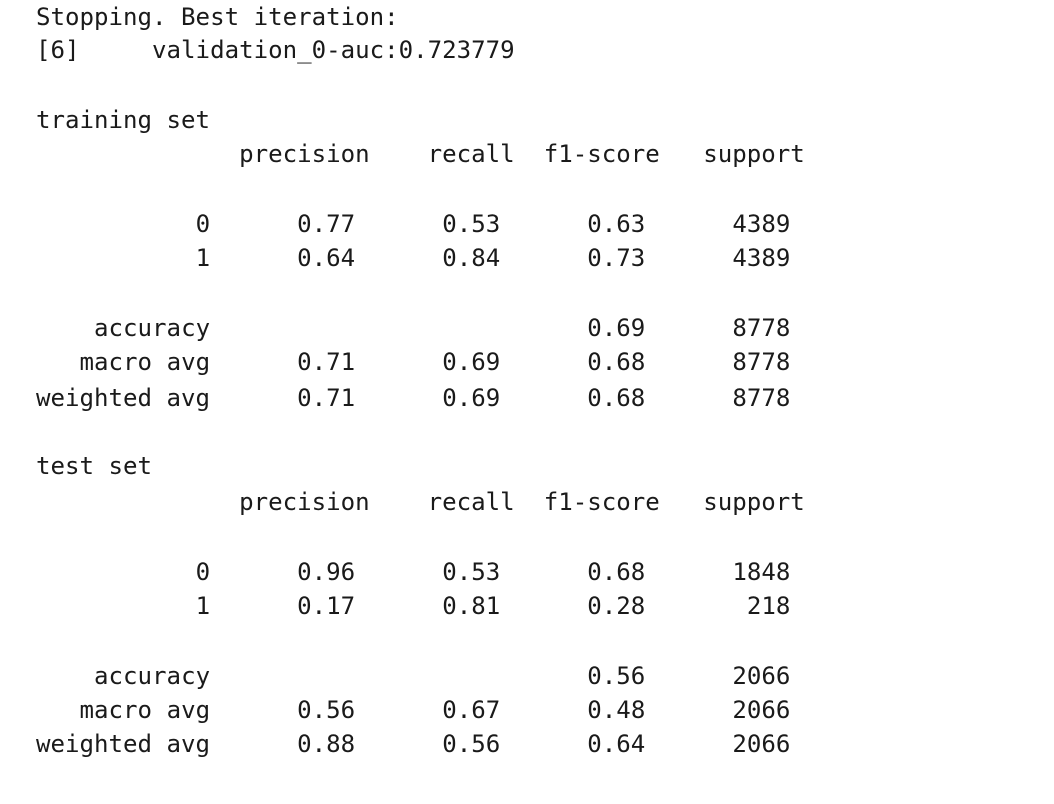 Image resolution: width=1054 pixels, height=804 pixels. Describe the element at coordinates (217, 17) in the screenshot. I see `stopping-message: Stopping. Best iteration:` at that location.